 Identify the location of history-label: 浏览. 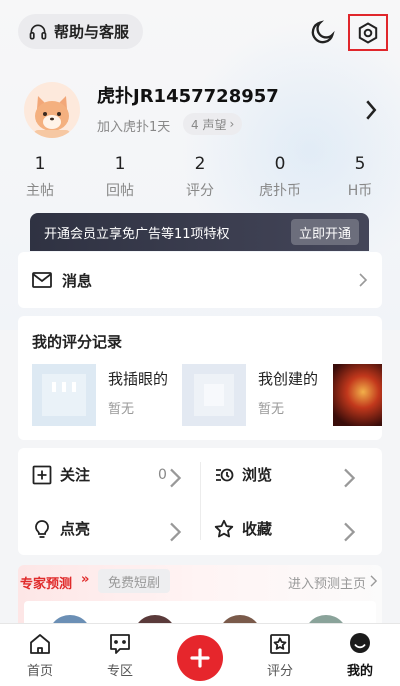
(257, 475).